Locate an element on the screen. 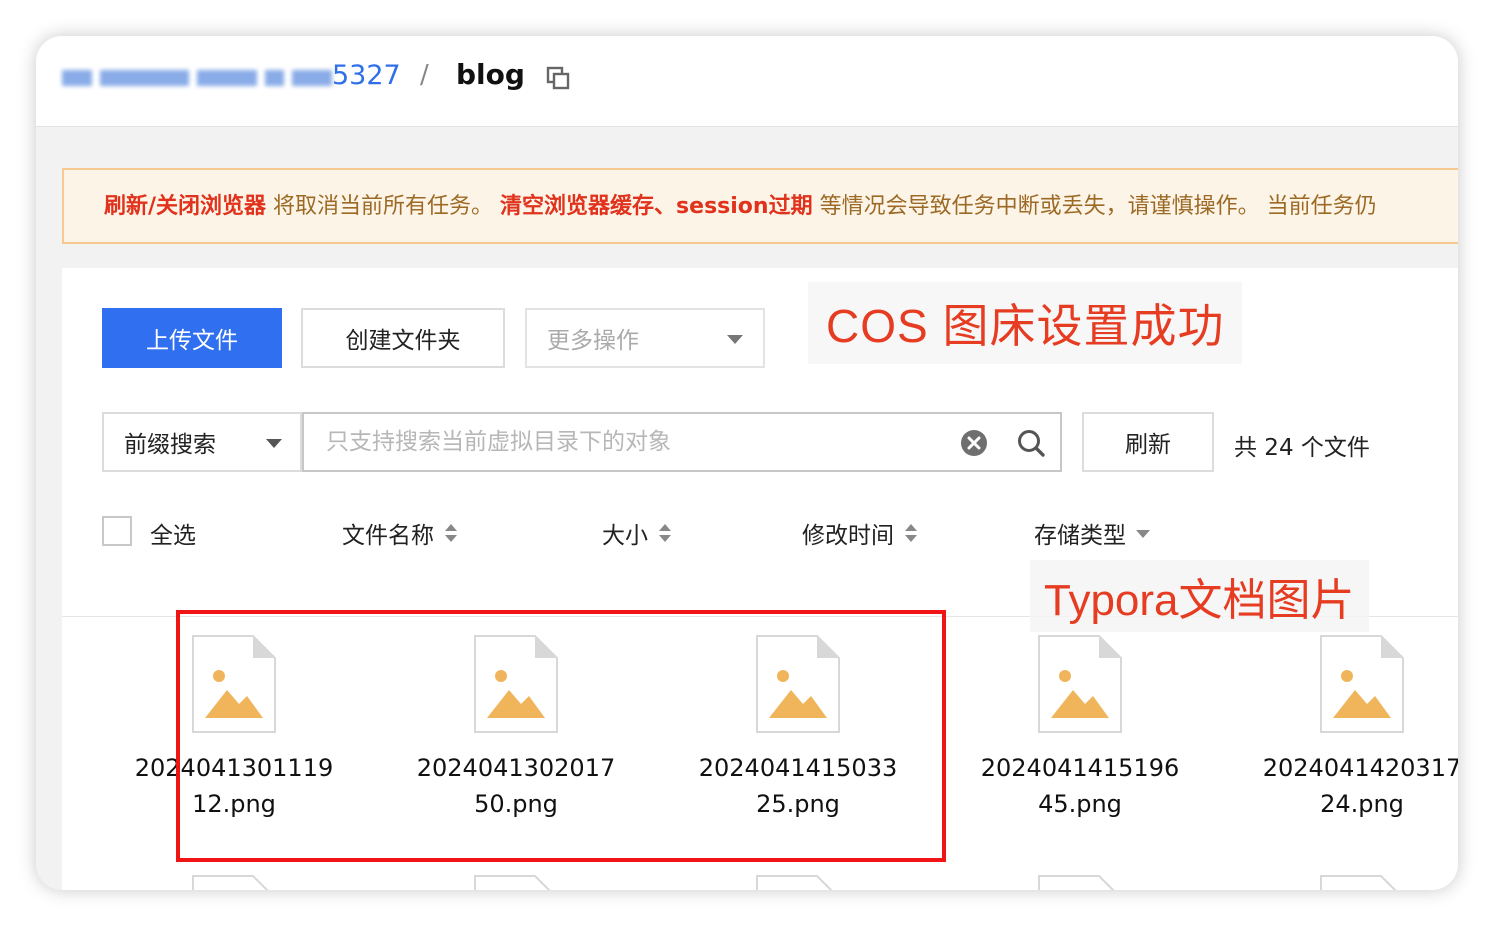  column-name-sort: 文件名称 is located at coordinates (400, 533).